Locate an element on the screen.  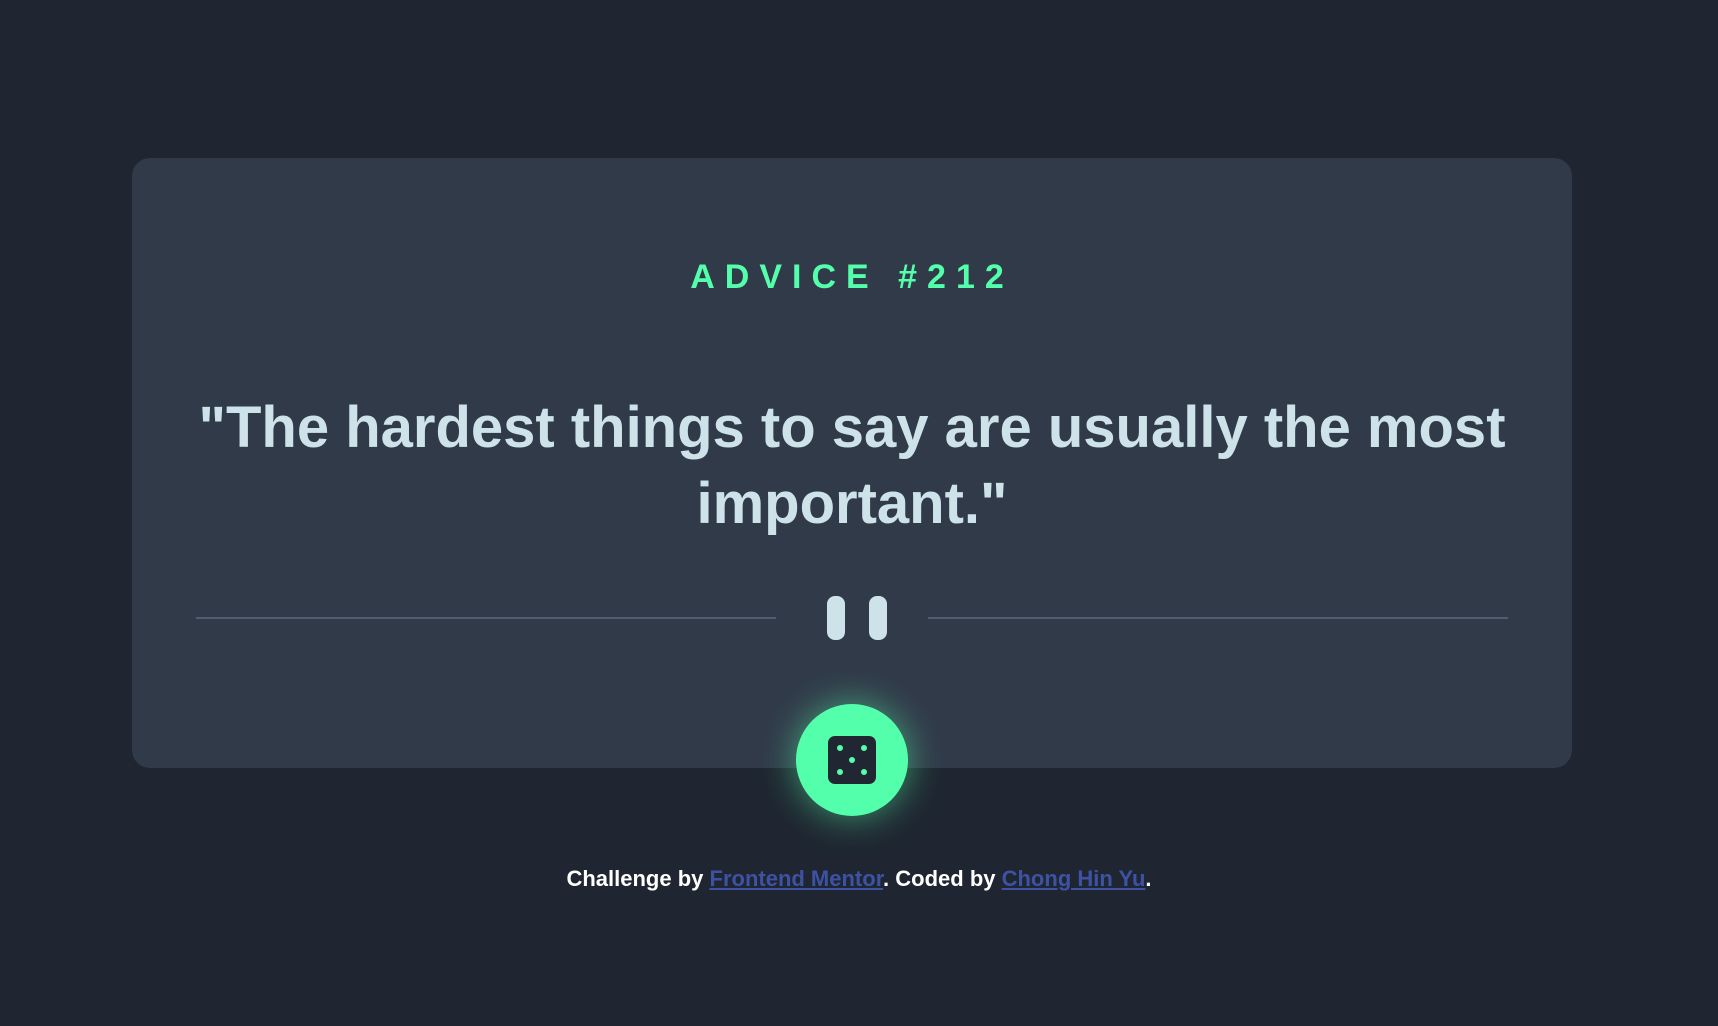
advice-id: ADVICE #212 is located at coordinates (852, 277).